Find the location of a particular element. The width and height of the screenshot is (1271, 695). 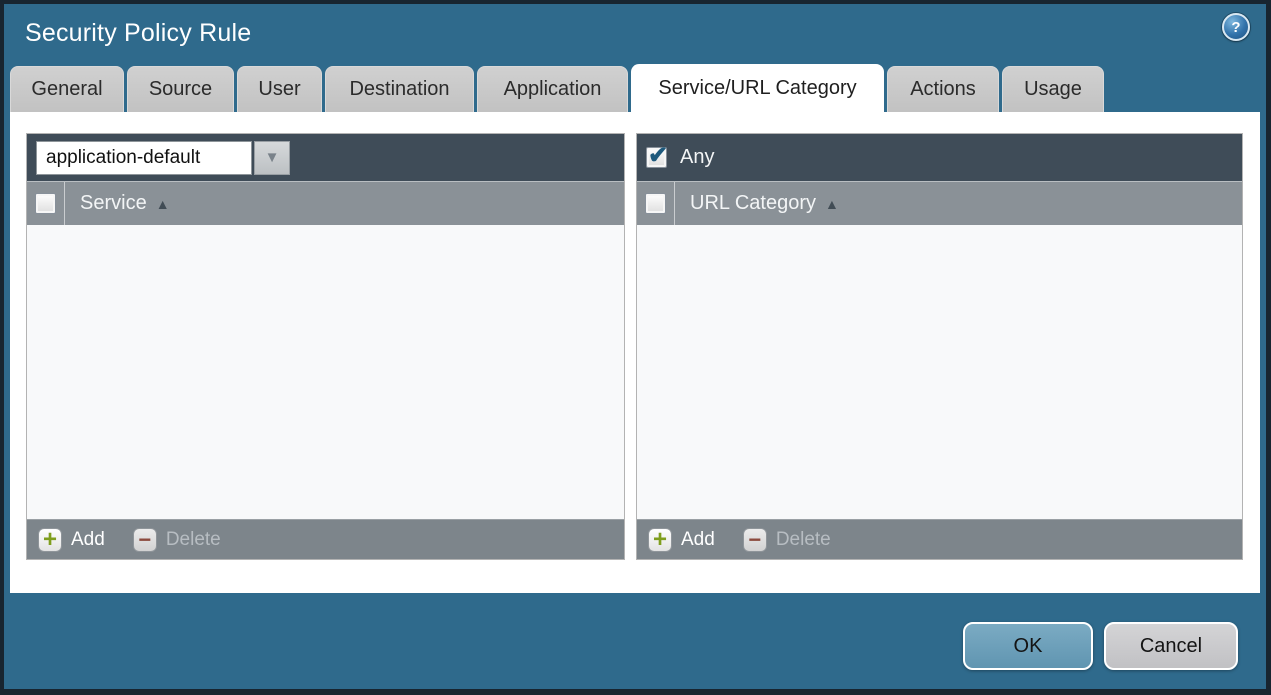

any-checkbox: ✔ is located at coordinates (657, 155).